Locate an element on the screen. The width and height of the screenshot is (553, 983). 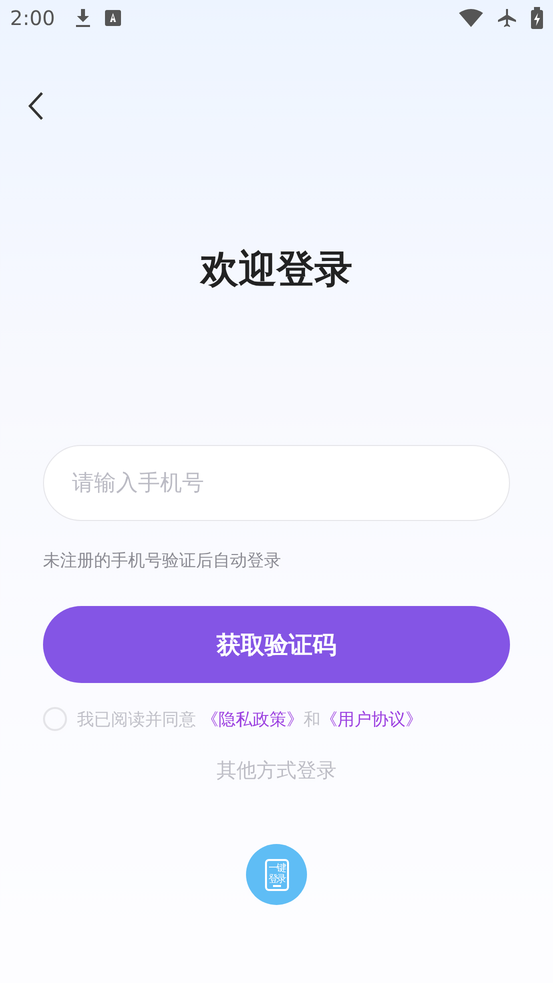
back-icon is located at coordinates (36, 106).